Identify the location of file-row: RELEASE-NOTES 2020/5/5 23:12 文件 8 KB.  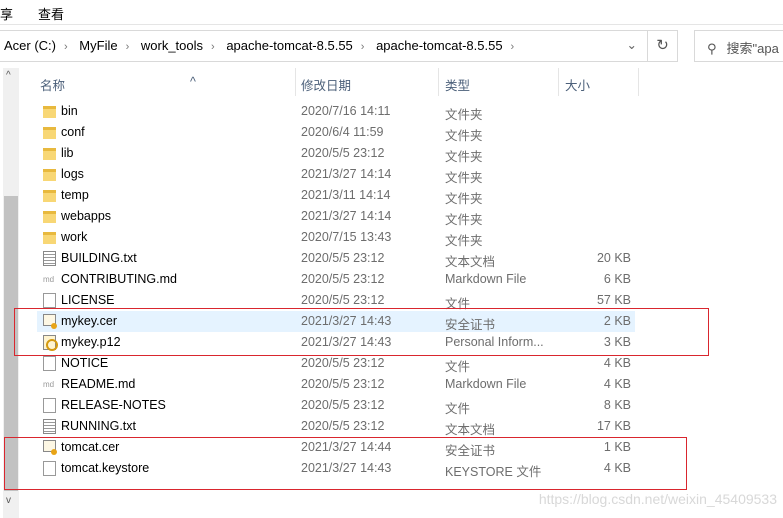
(336, 405).